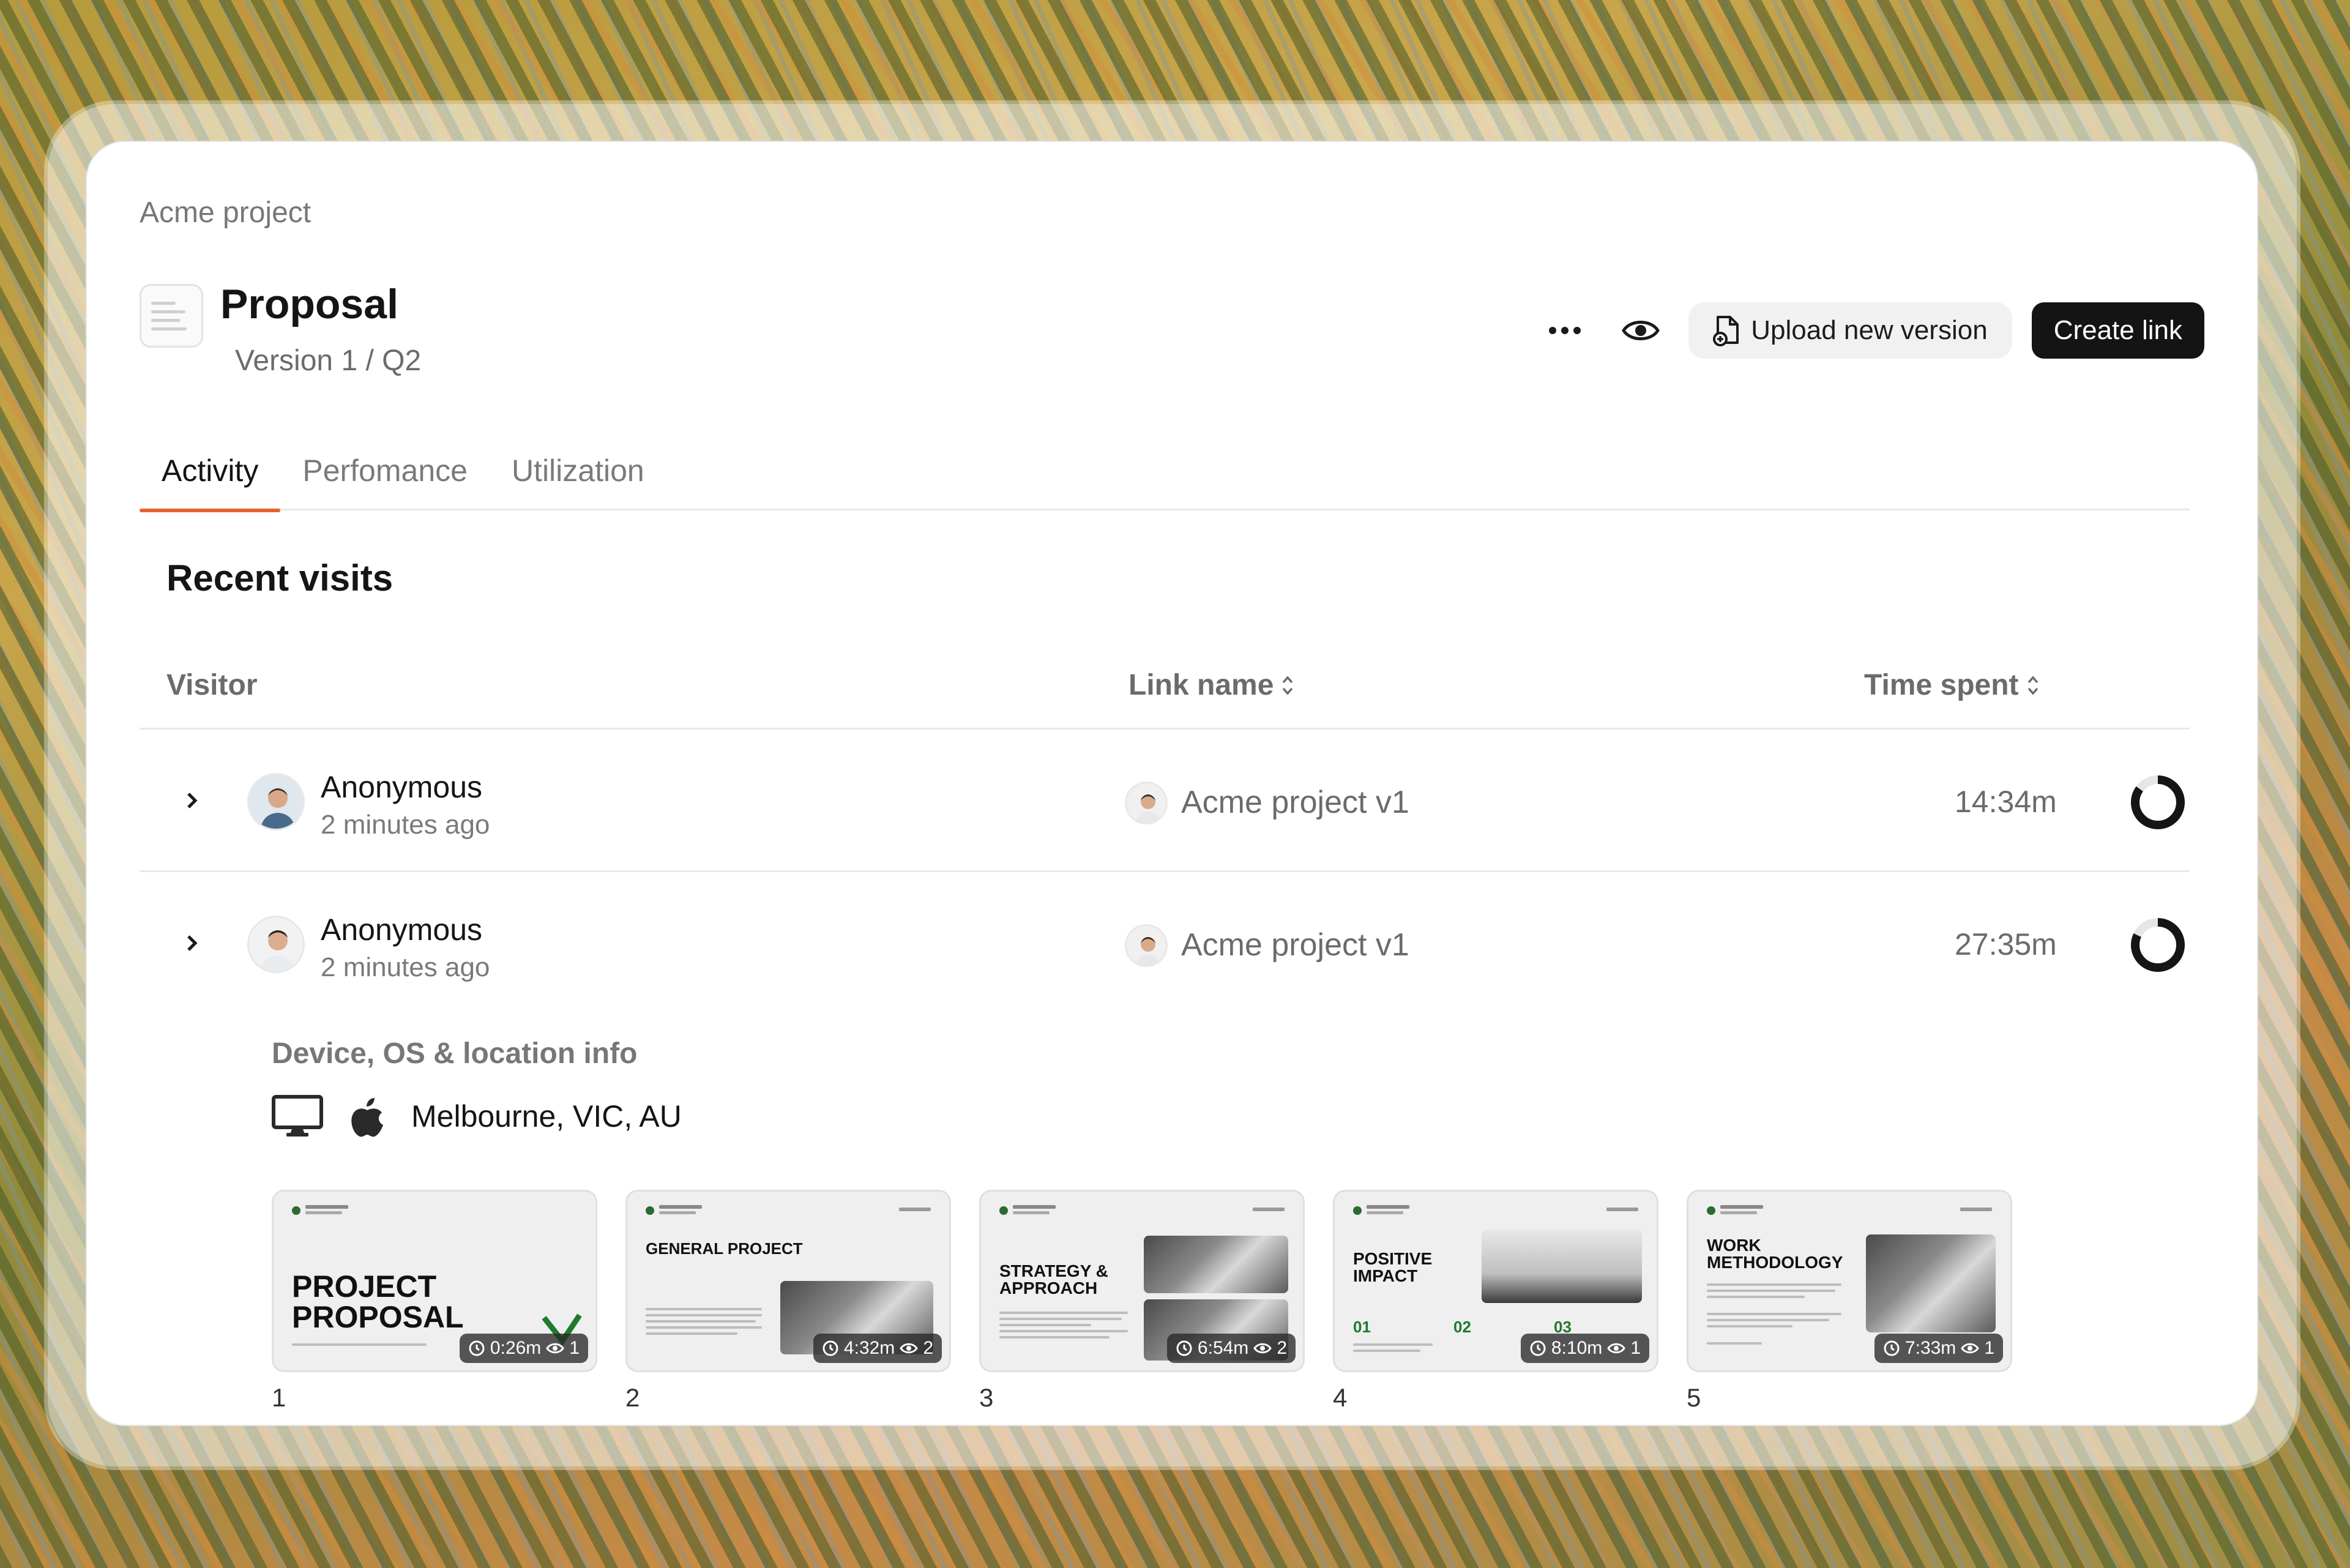 The height and width of the screenshot is (1568, 2350). I want to click on slide-stats-badge: 4:32m 2, so click(877, 1348).